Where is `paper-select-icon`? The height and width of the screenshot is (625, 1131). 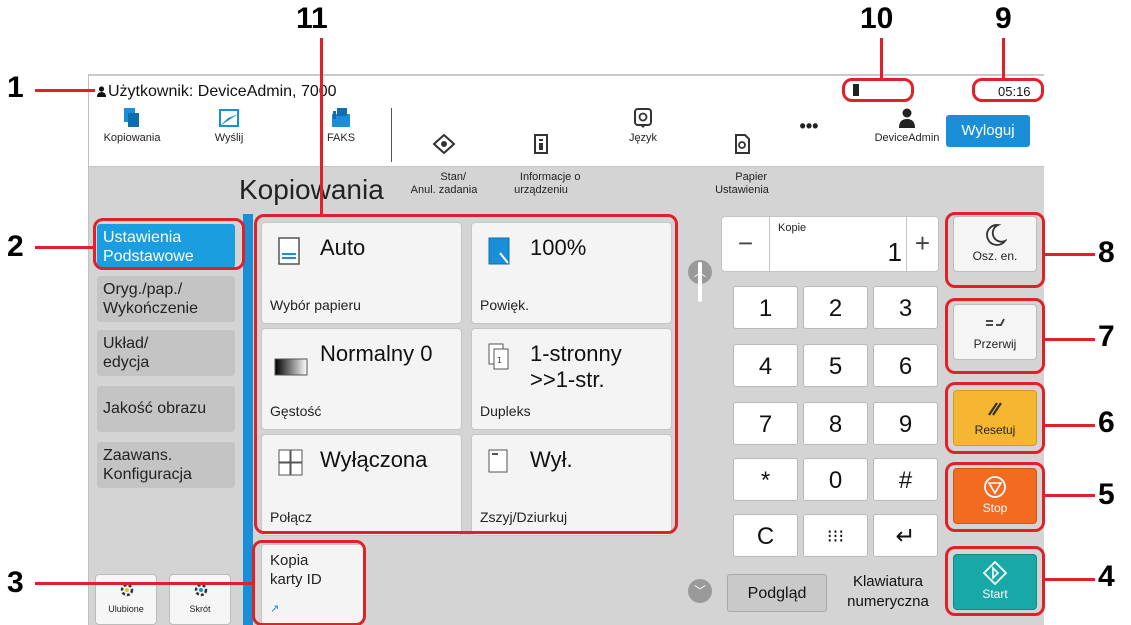
paper-select-icon is located at coordinates (289, 251).